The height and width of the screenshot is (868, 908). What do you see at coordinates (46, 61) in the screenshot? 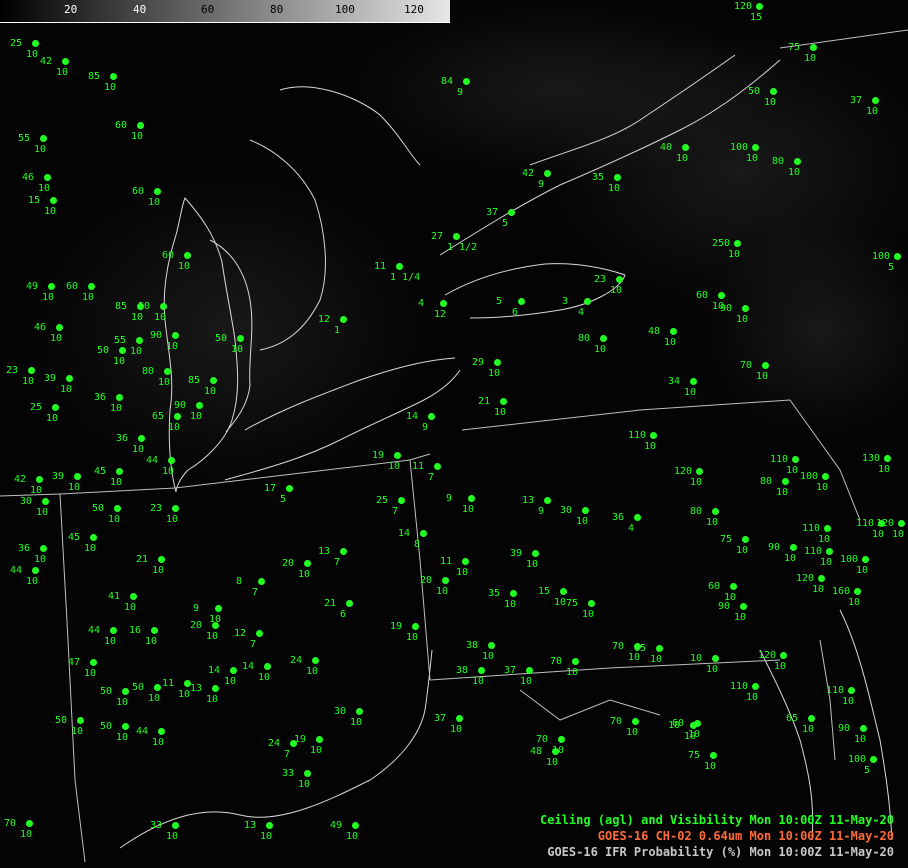
I see `ceiling-value: 42` at bounding box center [46, 61].